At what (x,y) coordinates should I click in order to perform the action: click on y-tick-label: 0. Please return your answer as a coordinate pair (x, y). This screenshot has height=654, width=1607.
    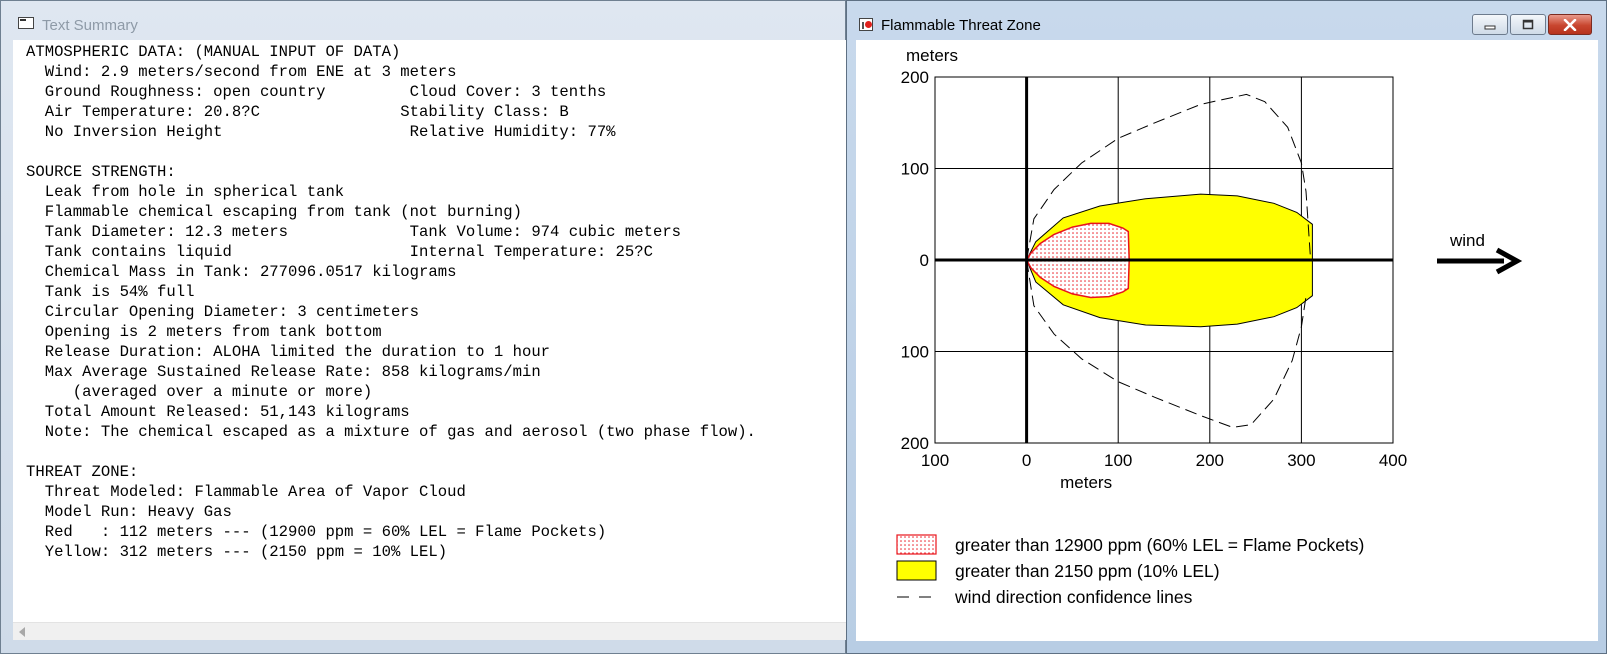
    Looking at the image, I should click on (924, 260).